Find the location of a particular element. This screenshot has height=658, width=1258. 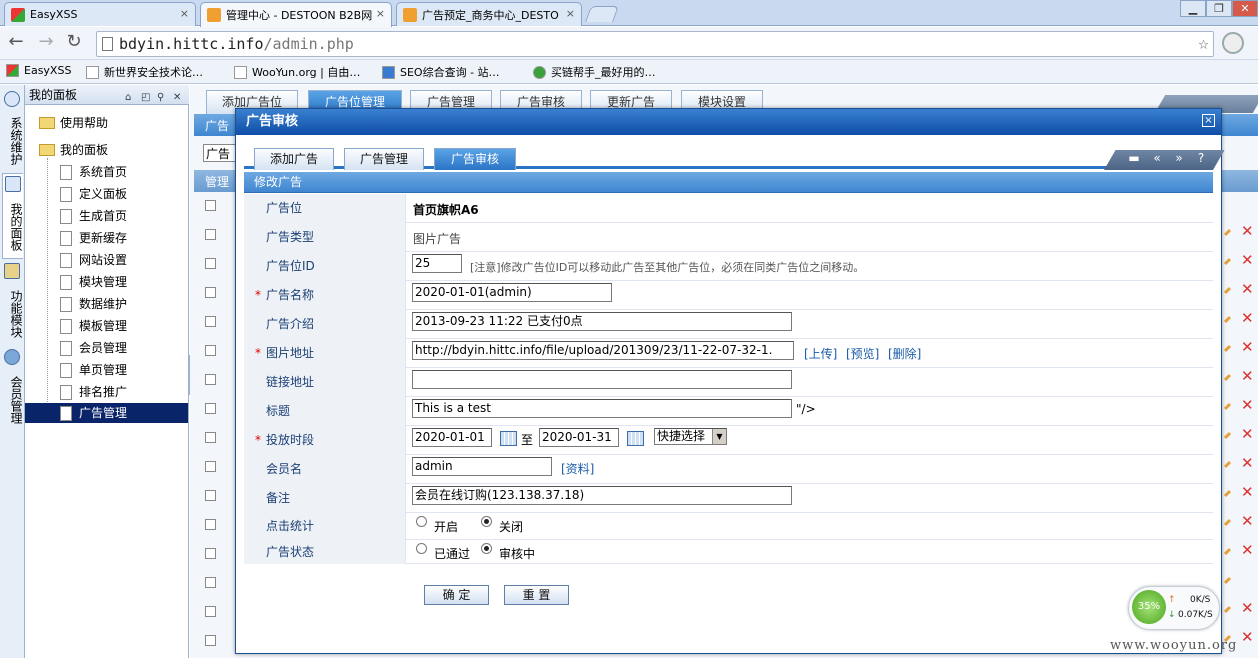

bg-input: 广告 is located at coordinates (221, 153).